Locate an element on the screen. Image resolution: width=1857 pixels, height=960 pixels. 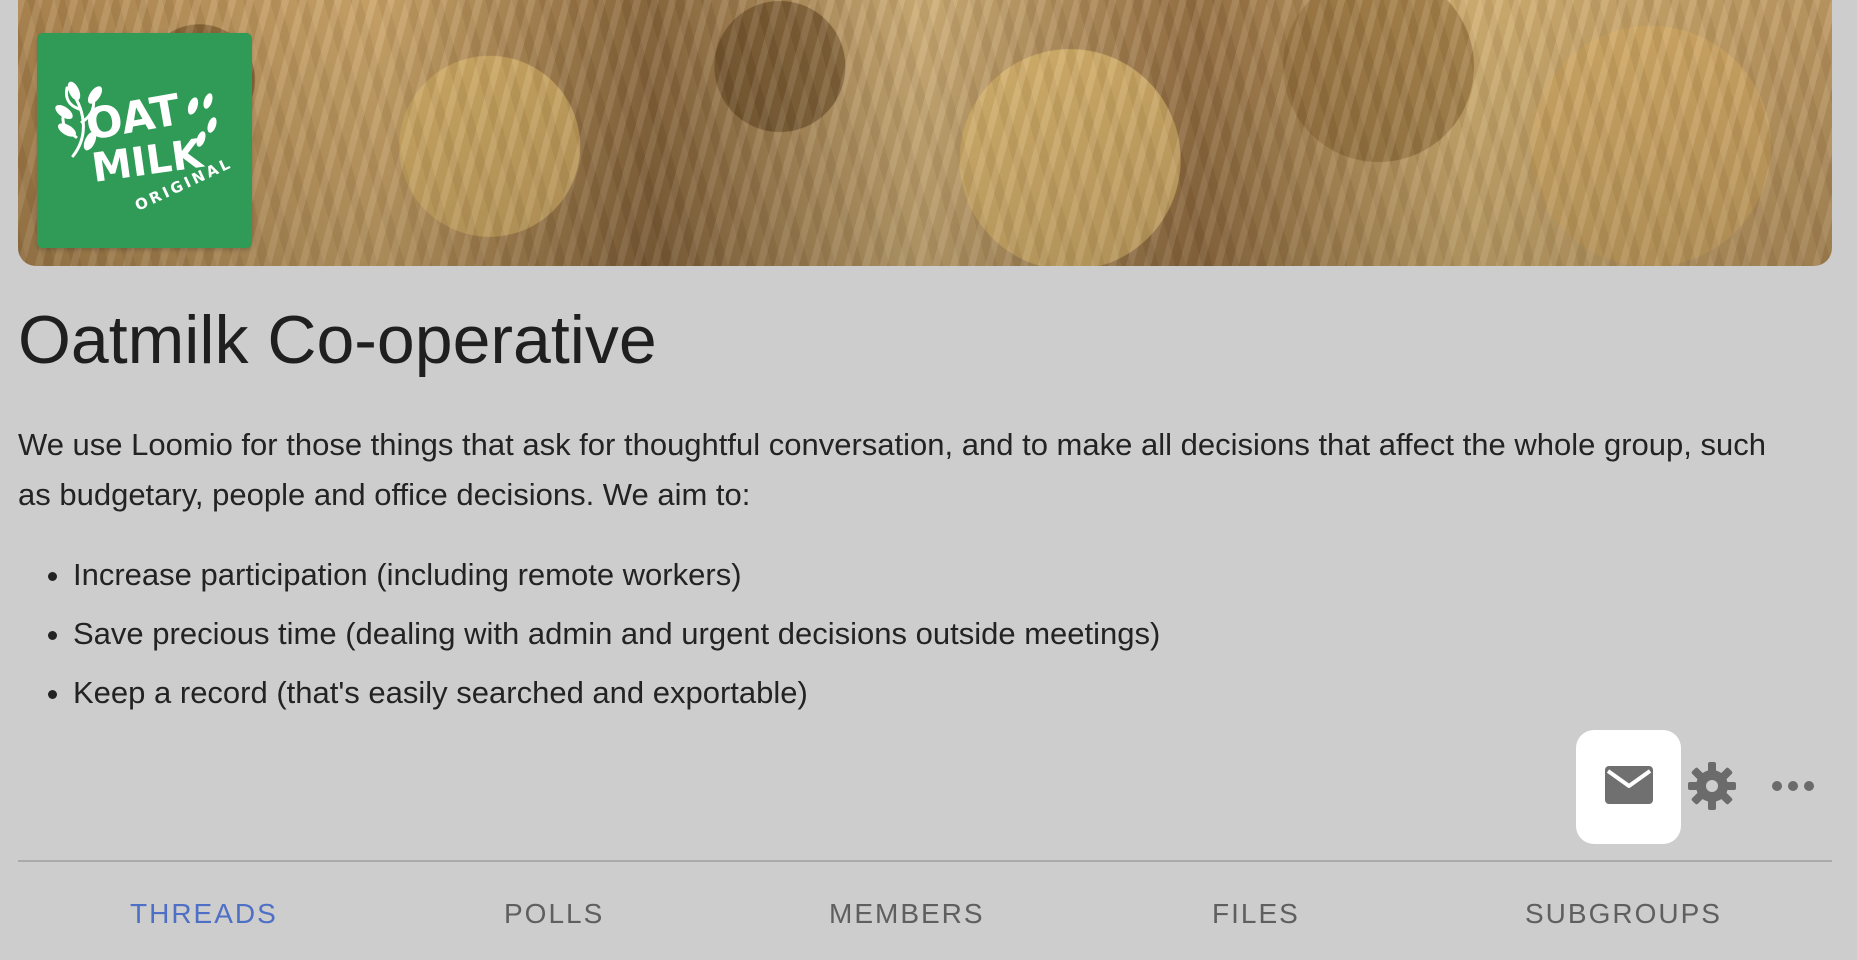
group-tabs: THREADS POLLS MEMBERS FILES SUBGROUPS is located at coordinates (925, 919).